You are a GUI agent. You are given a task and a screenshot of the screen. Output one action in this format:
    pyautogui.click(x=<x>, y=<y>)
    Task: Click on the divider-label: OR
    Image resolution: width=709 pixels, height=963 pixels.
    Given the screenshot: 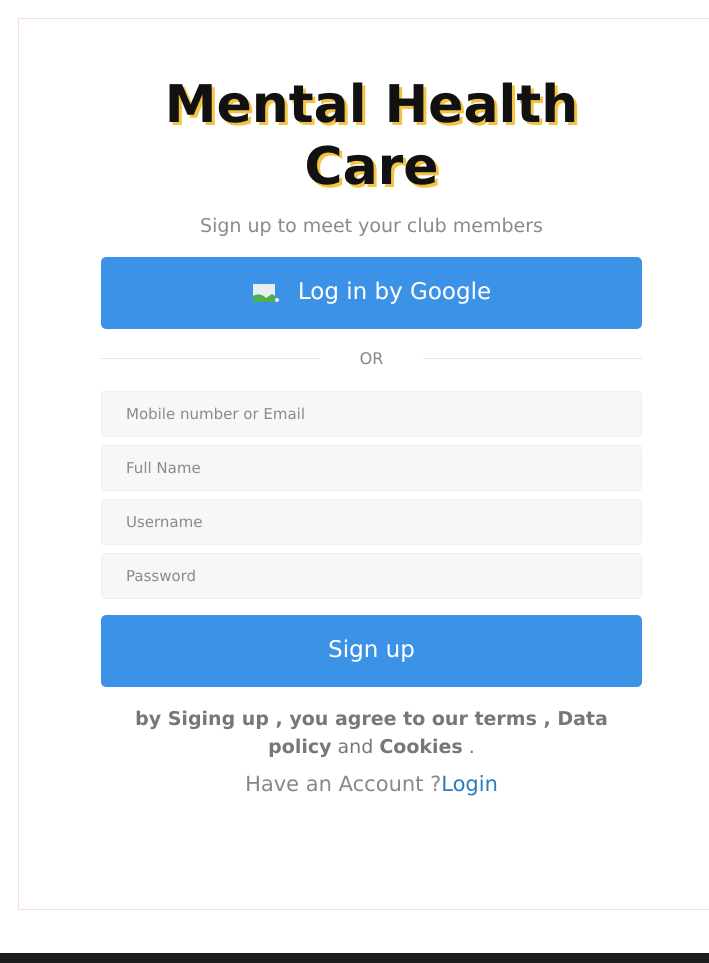 What is the action you would take?
    pyautogui.click(x=372, y=359)
    